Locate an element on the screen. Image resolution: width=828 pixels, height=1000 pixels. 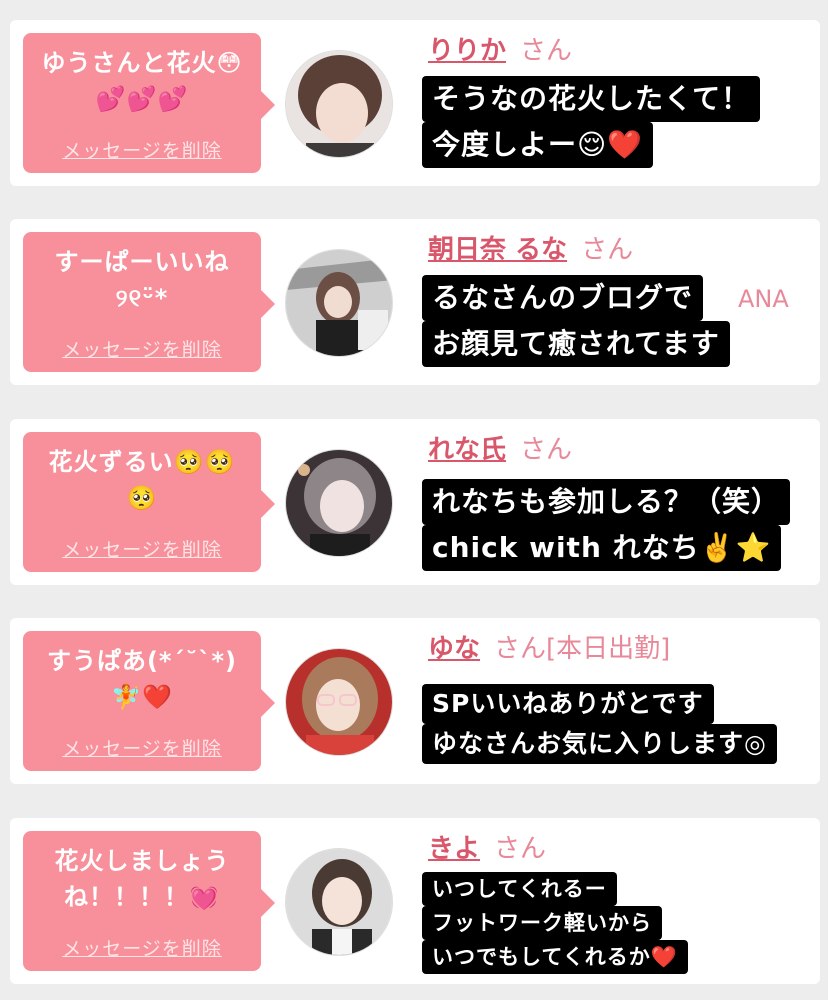
caption-overlay: いつしてくれるー フットワーク軽いから いつでもしてくれるか❤️ is located at coordinates (555, 923).